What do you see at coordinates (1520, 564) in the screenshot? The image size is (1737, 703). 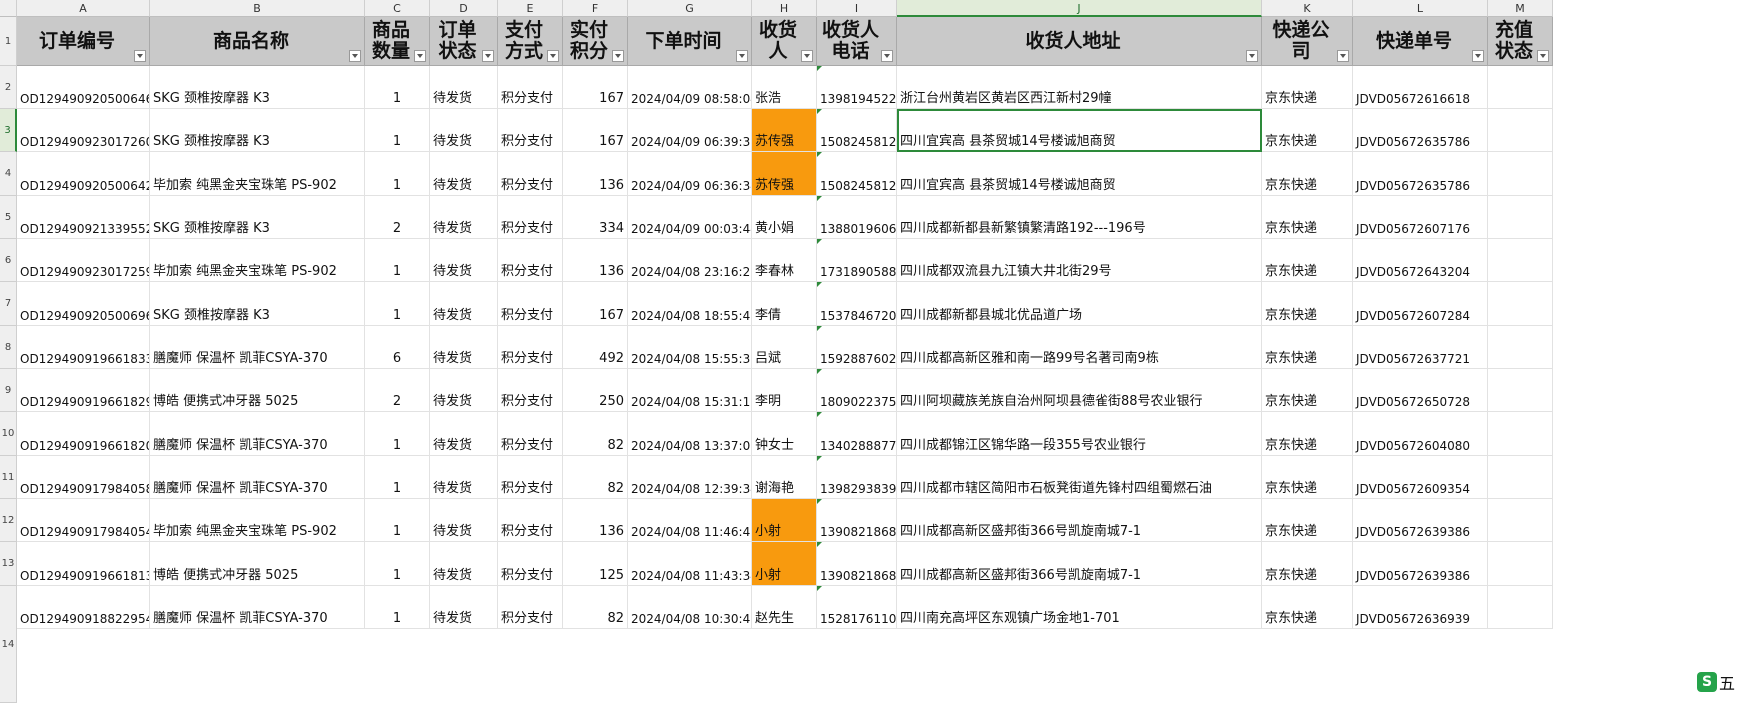 I see `cell-m13` at bounding box center [1520, 564].